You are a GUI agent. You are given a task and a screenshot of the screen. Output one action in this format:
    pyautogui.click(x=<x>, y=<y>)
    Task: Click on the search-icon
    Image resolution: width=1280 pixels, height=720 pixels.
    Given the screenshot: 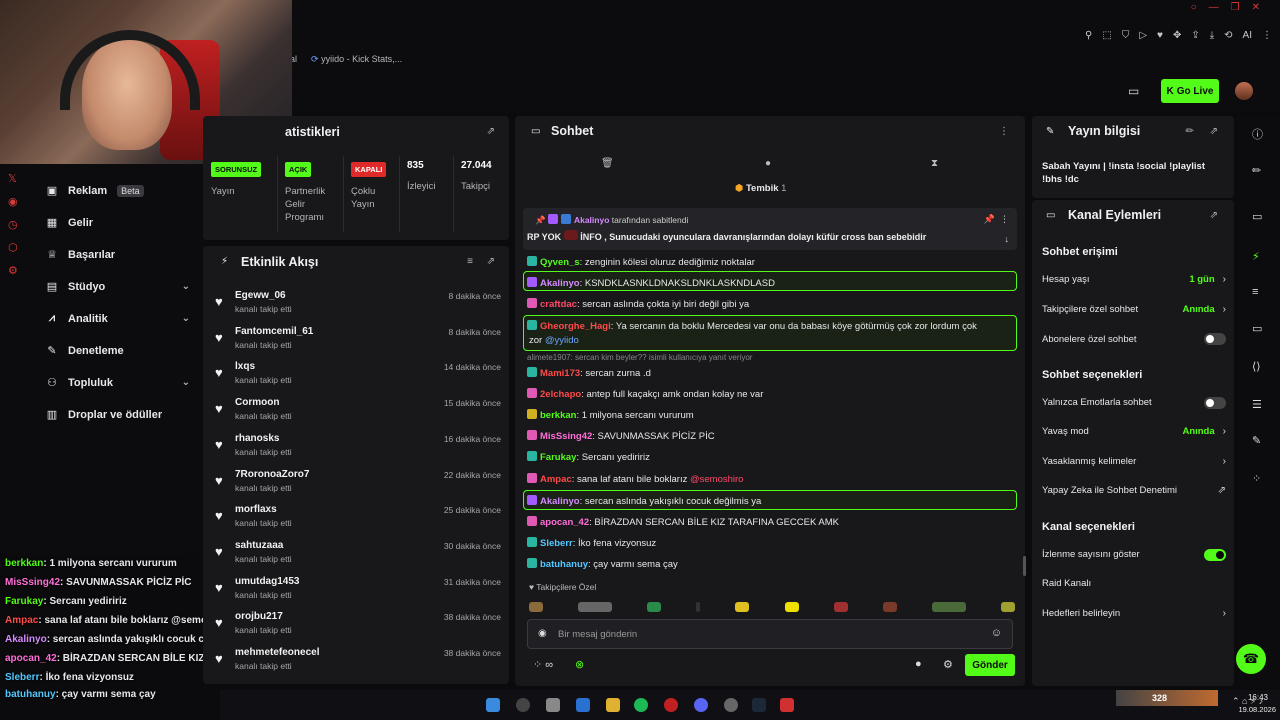 What is the action you would take?
    pyautogui.click(x=523, y=705)
    